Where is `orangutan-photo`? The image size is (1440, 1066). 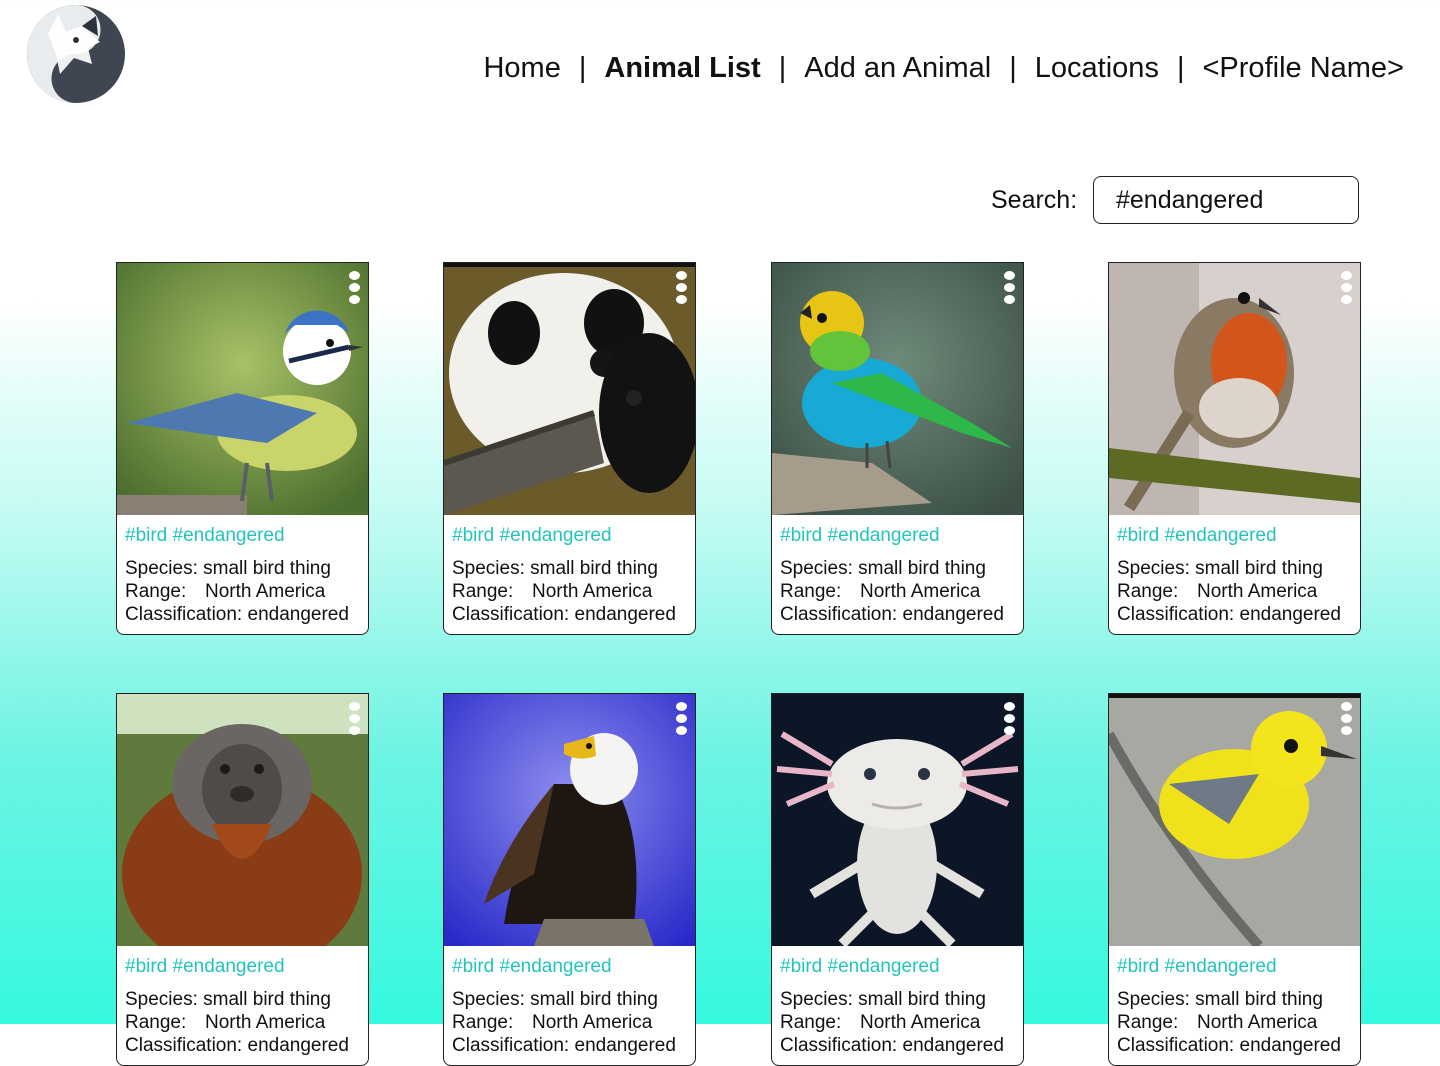
orangutan-photo is located at coordinates (242, 820).